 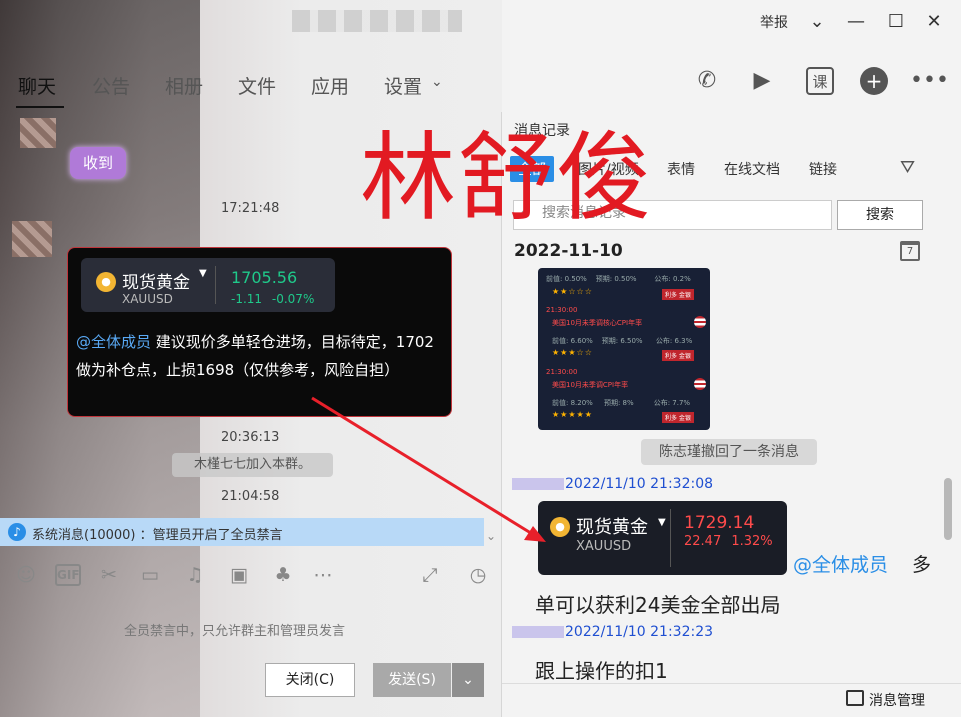 What do you see at coordinates (293, 299) in the screenshot?
I see `quote-change-pct: -0.07%` at bounding box center [293, 299].